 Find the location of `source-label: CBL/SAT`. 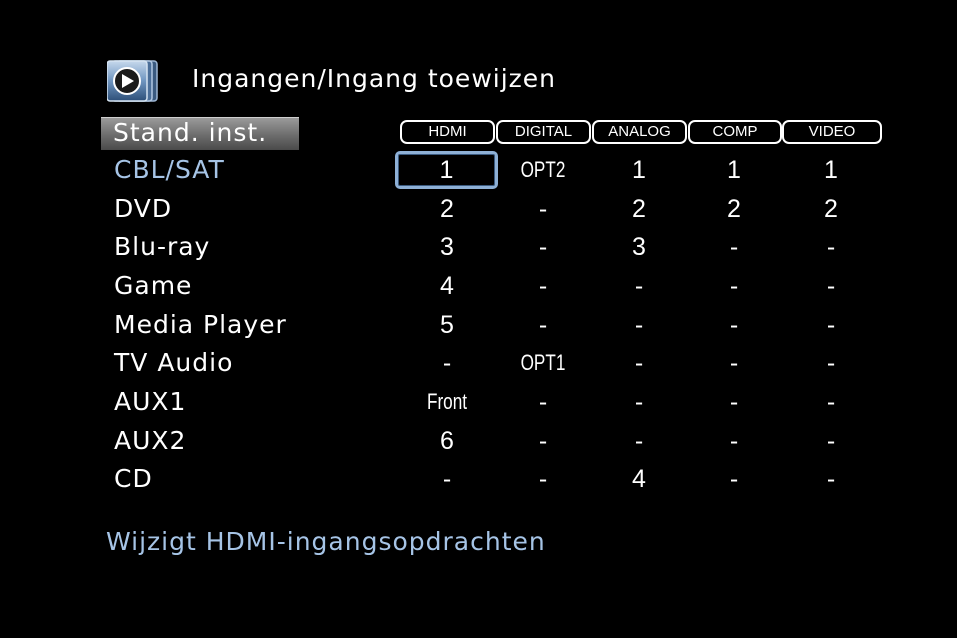

source-label: CBL/SAT is located at coordinates (169, 169).